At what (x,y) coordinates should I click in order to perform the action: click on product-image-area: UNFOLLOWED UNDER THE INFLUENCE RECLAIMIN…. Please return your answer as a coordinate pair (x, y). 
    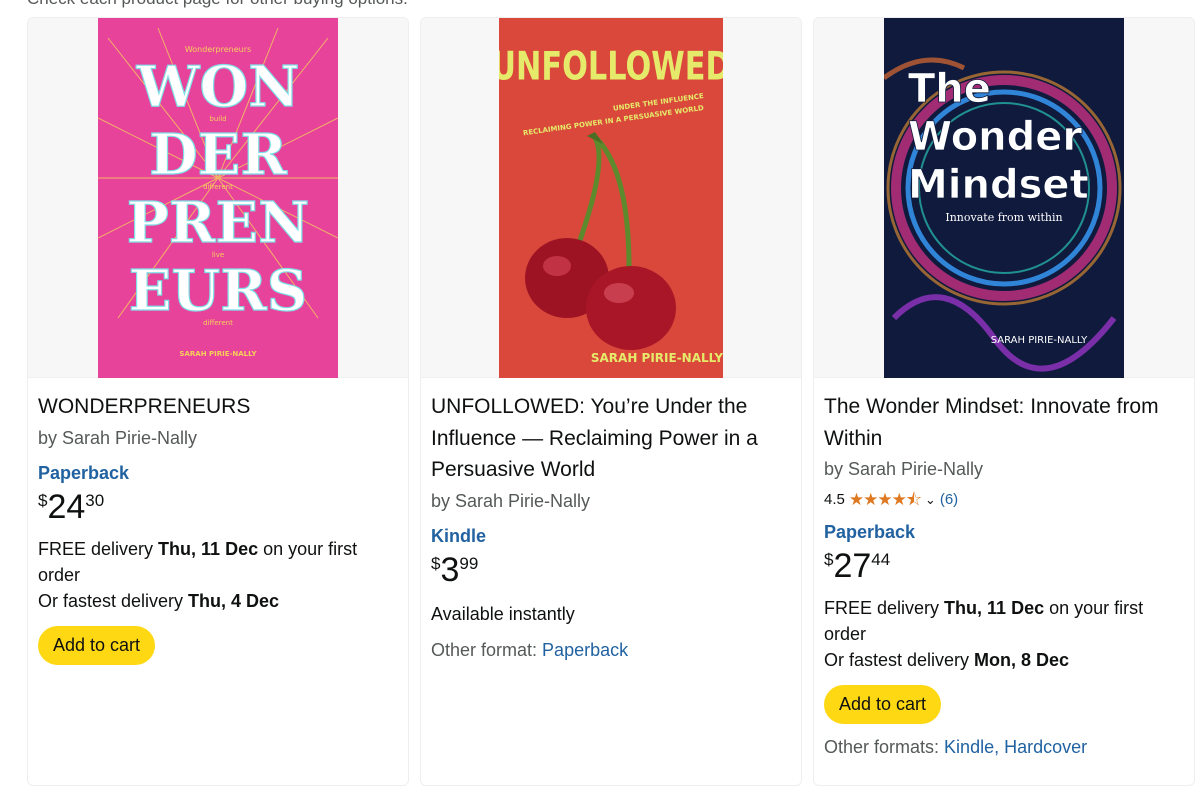
    Looking at the image, I should click on (611, 198).